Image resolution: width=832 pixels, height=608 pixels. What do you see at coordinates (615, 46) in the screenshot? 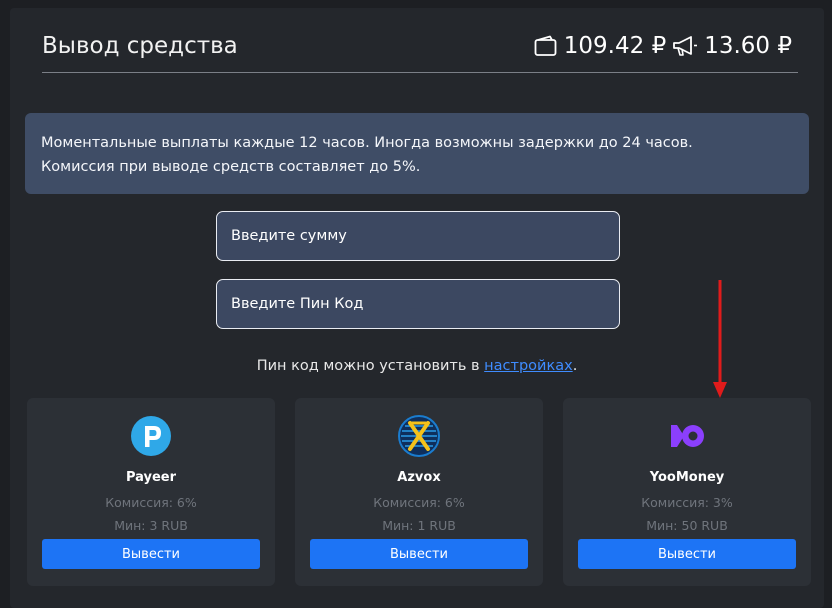
I see `balance-amount: 109.42 ₽` at bounding box center [615, 46].